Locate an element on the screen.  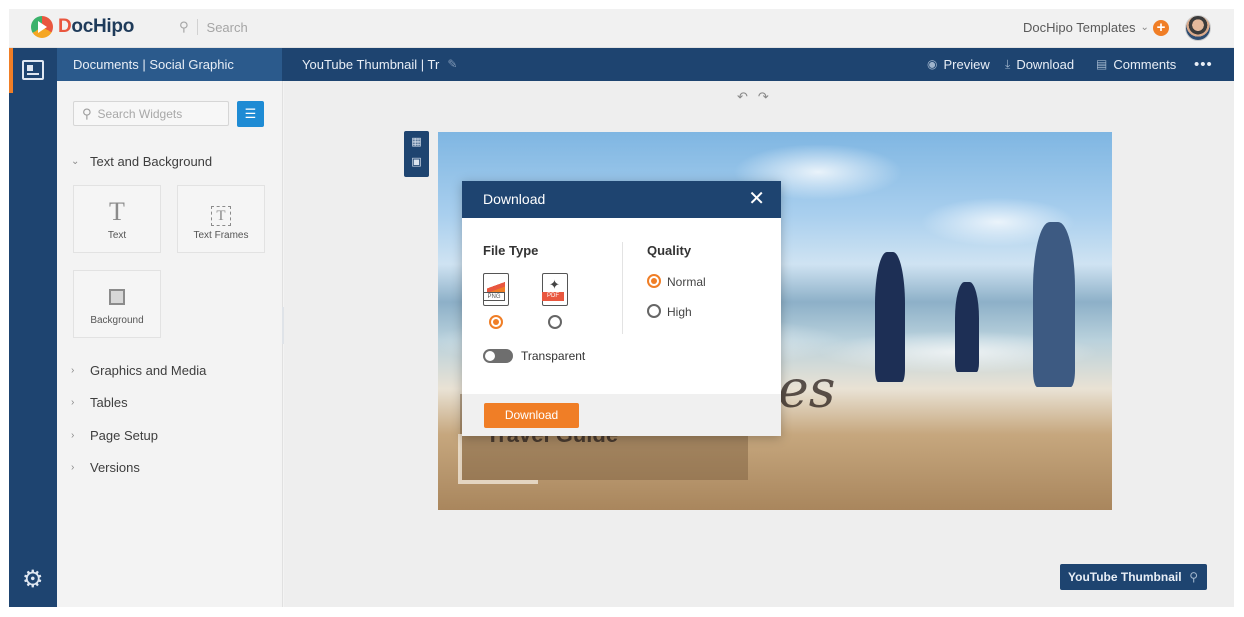
quality-normal-radio is located at coordinates (654, 281).